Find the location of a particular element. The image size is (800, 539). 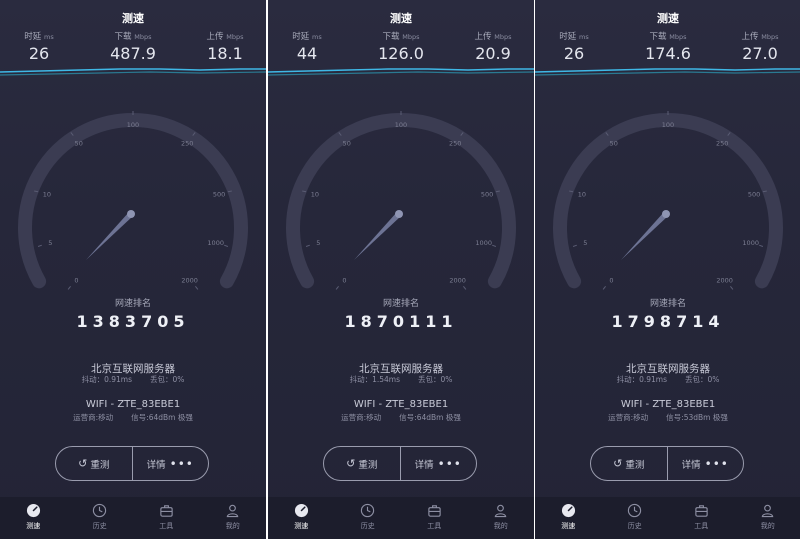

gauge-tick-label: 500 is located at coordinates (487, 195).